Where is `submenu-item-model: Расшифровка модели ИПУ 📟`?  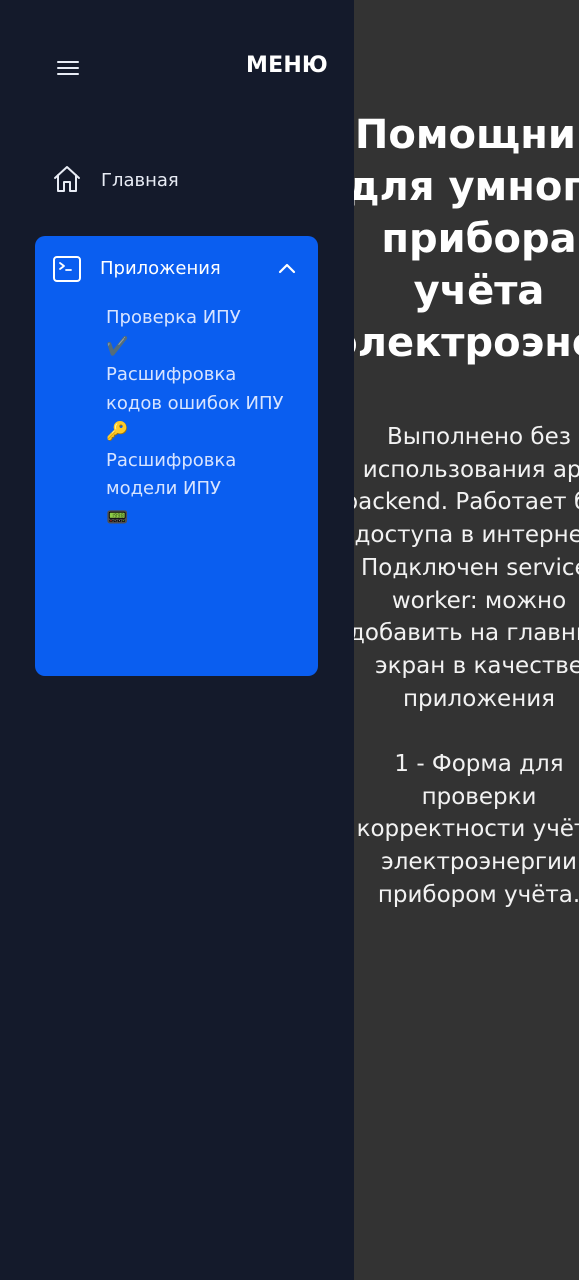
submenu-item-model: Расшифровка модели ИПУ 📟 is located at coordinates (201, 490).